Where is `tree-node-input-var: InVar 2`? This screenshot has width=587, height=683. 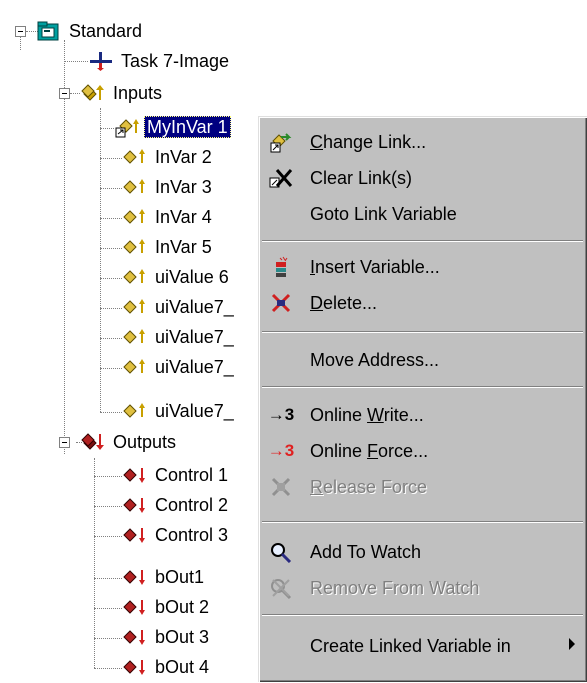
tree-node-input-var: InVar 2 is located at coordinates (168, 157).